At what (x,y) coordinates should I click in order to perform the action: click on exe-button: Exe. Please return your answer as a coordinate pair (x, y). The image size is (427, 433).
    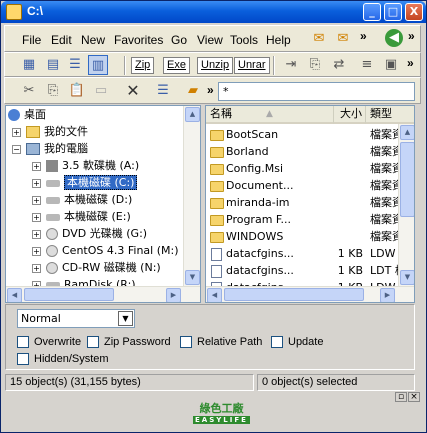
    Looking at the image, I should click on (176, 65).